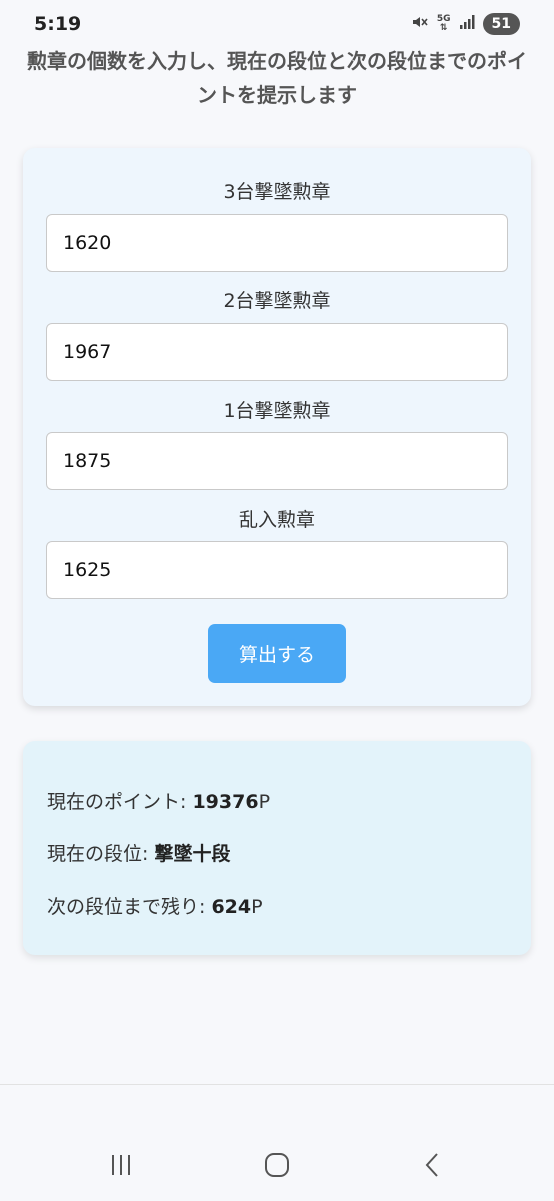 The image size is (554, 1201). I want to click on home-icon, so click(277, 1167).